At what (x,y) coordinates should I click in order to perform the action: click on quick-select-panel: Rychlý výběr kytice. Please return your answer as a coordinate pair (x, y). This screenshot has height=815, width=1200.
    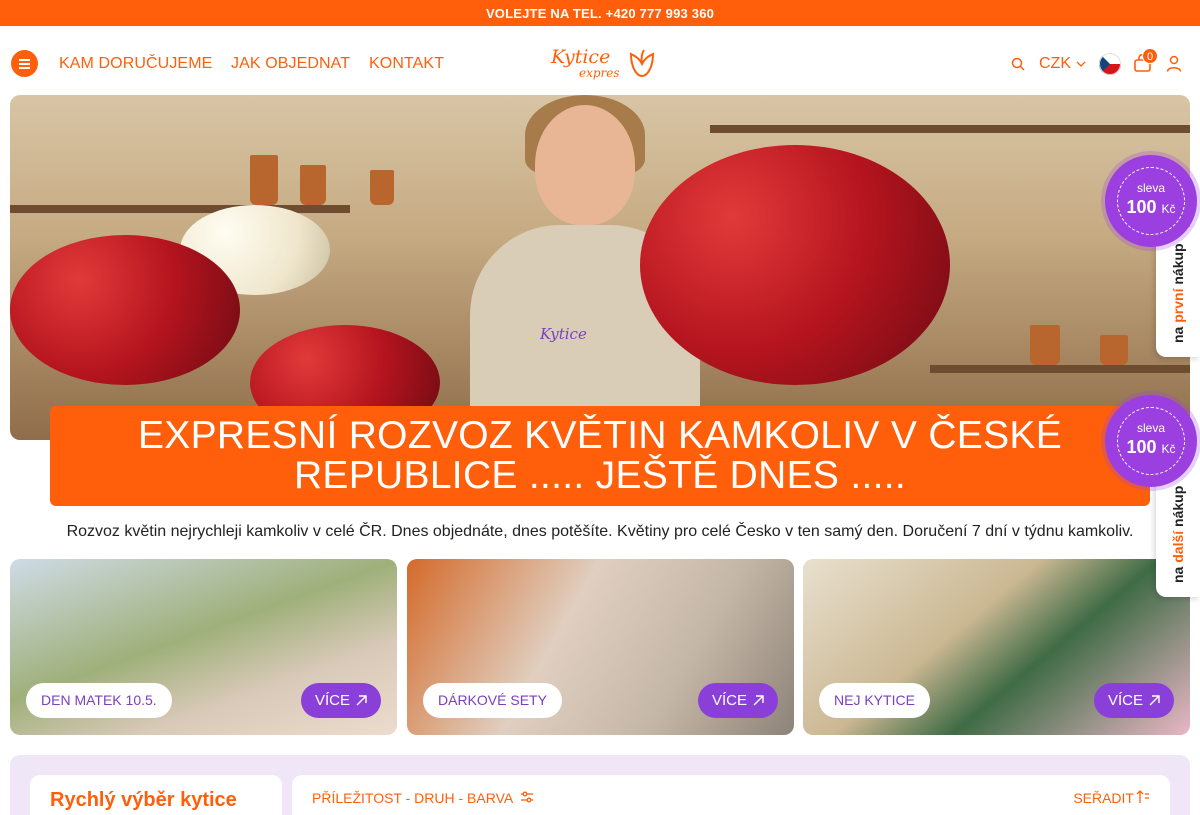
    Looking at the image, I should click on (156, 795).